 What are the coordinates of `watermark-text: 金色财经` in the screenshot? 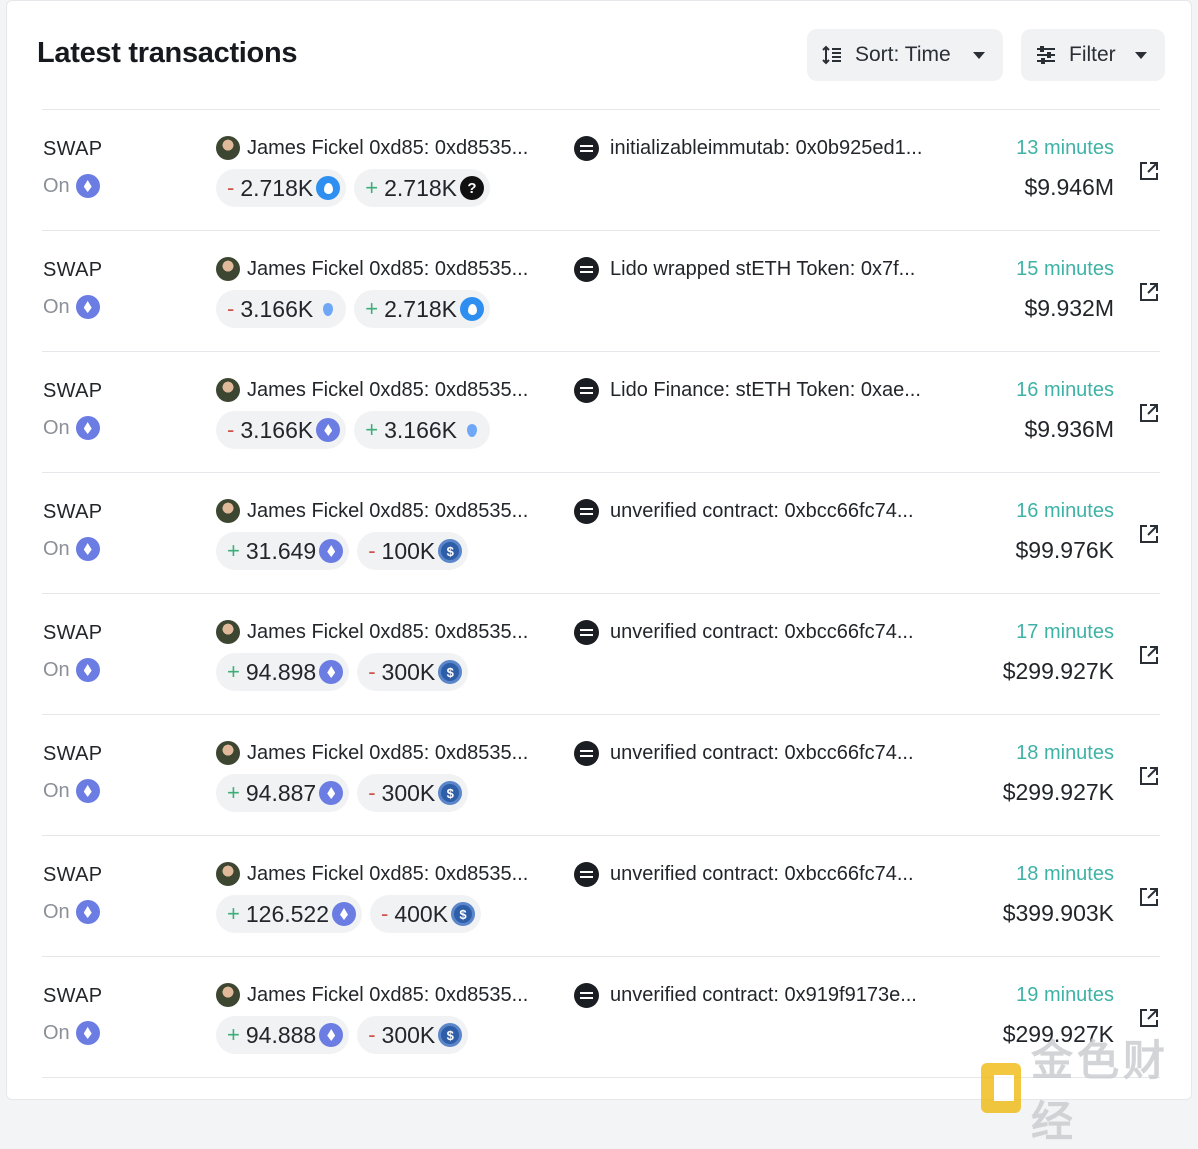 It's located at (1100, 1091).